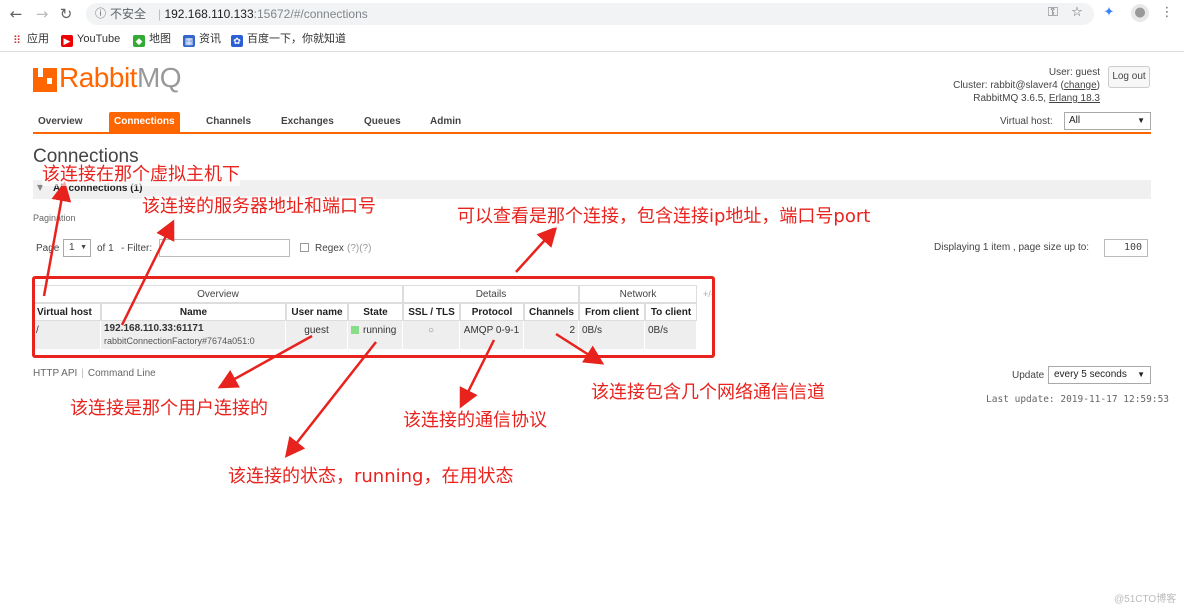  Describe the element at coordinates (1126, 248) in the screenshot. I see `page-size-input: 100` at that location.